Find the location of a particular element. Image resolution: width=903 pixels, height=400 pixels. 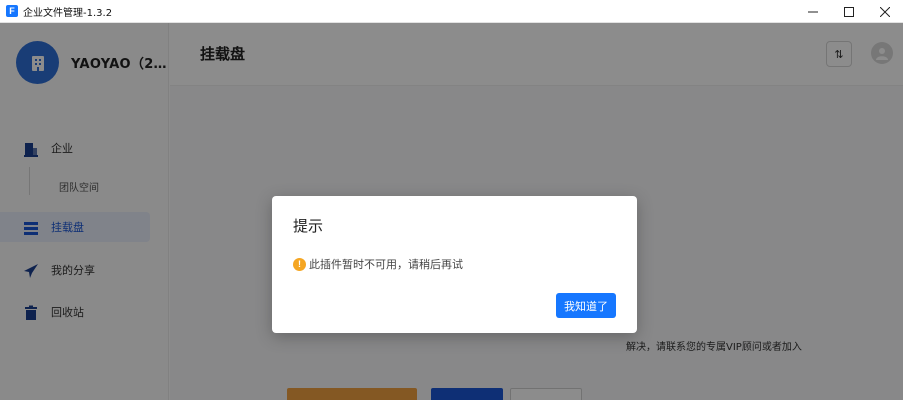

alert-dialog: 提示 ! 此插件暂时不可用，请稍后再试 我知道了 is located at coordinates (454, 264).